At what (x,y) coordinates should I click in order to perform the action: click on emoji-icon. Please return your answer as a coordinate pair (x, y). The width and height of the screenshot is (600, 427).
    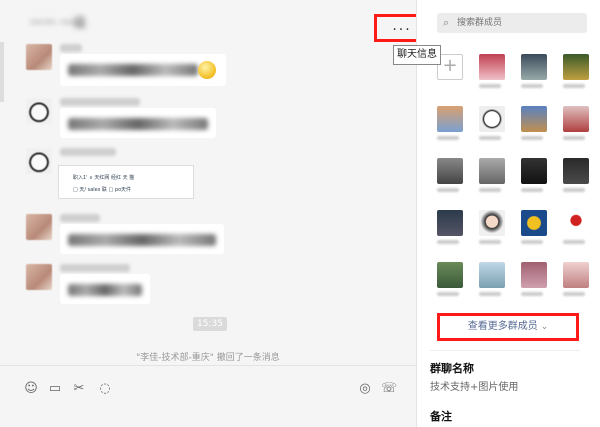
    Looking at the image, I should click on (207, 70).